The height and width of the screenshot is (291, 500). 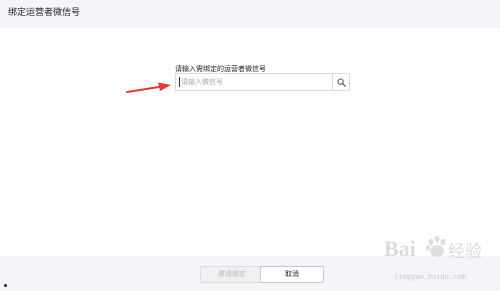 I want to click on invite-bind-button: 邀请绑定, so click(x=232, y=274).